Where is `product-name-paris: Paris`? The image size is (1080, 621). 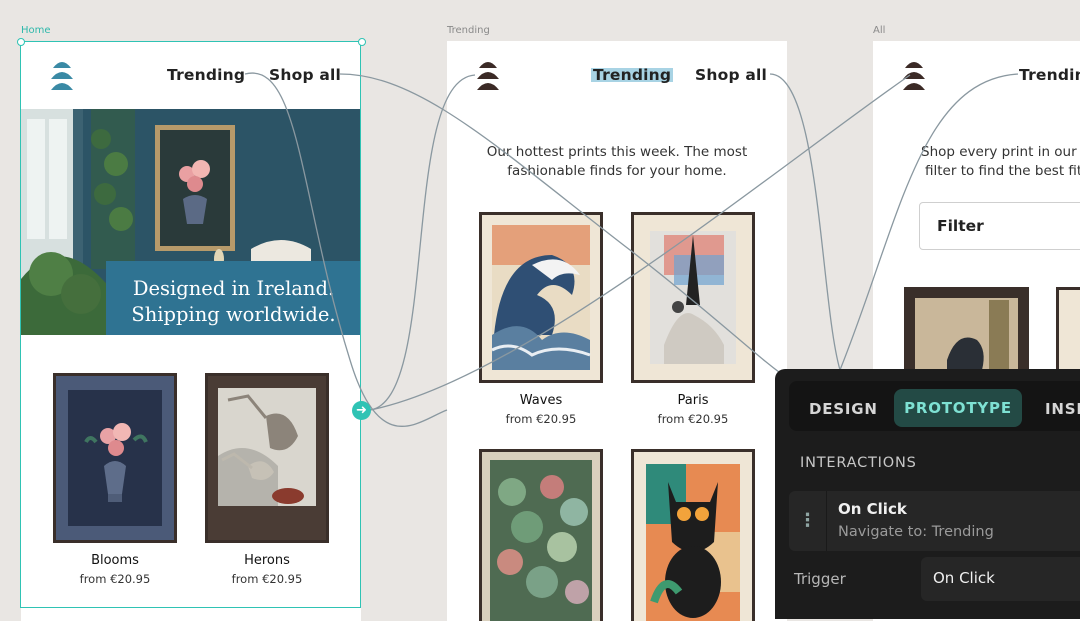 product-name-paris: Paris is located at coordinates (693, 400).